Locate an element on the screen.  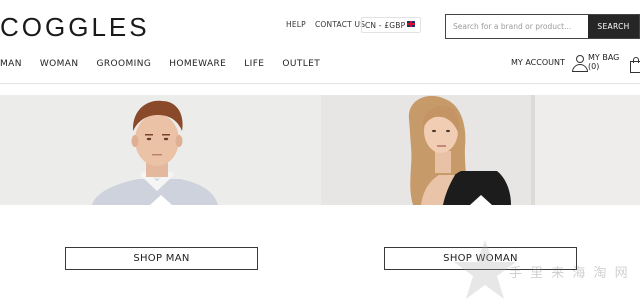
help-link: HELP is located at coordinates (296, 27).